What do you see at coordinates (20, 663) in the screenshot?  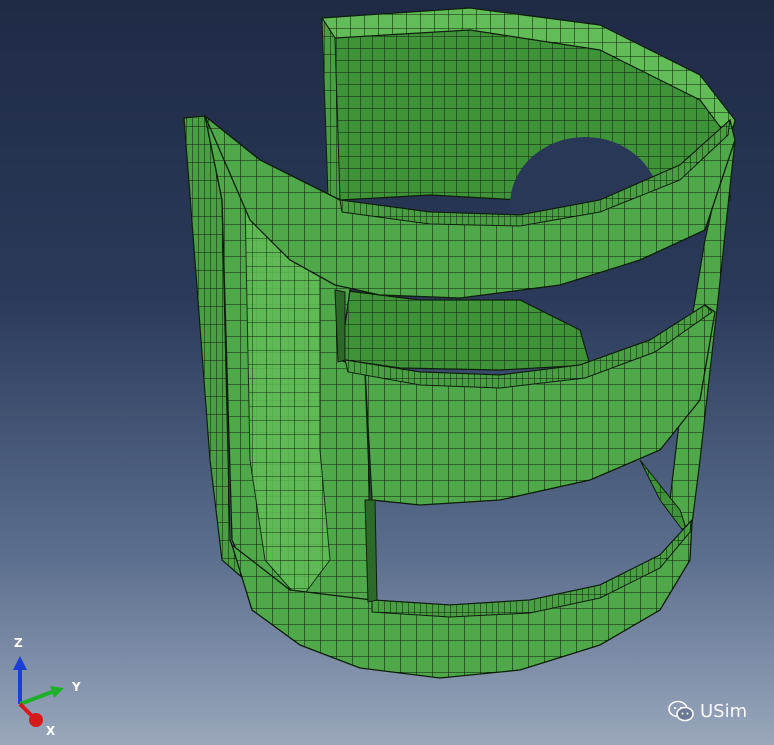 I see `z-arrow-head` at bounding box center [20, 663].